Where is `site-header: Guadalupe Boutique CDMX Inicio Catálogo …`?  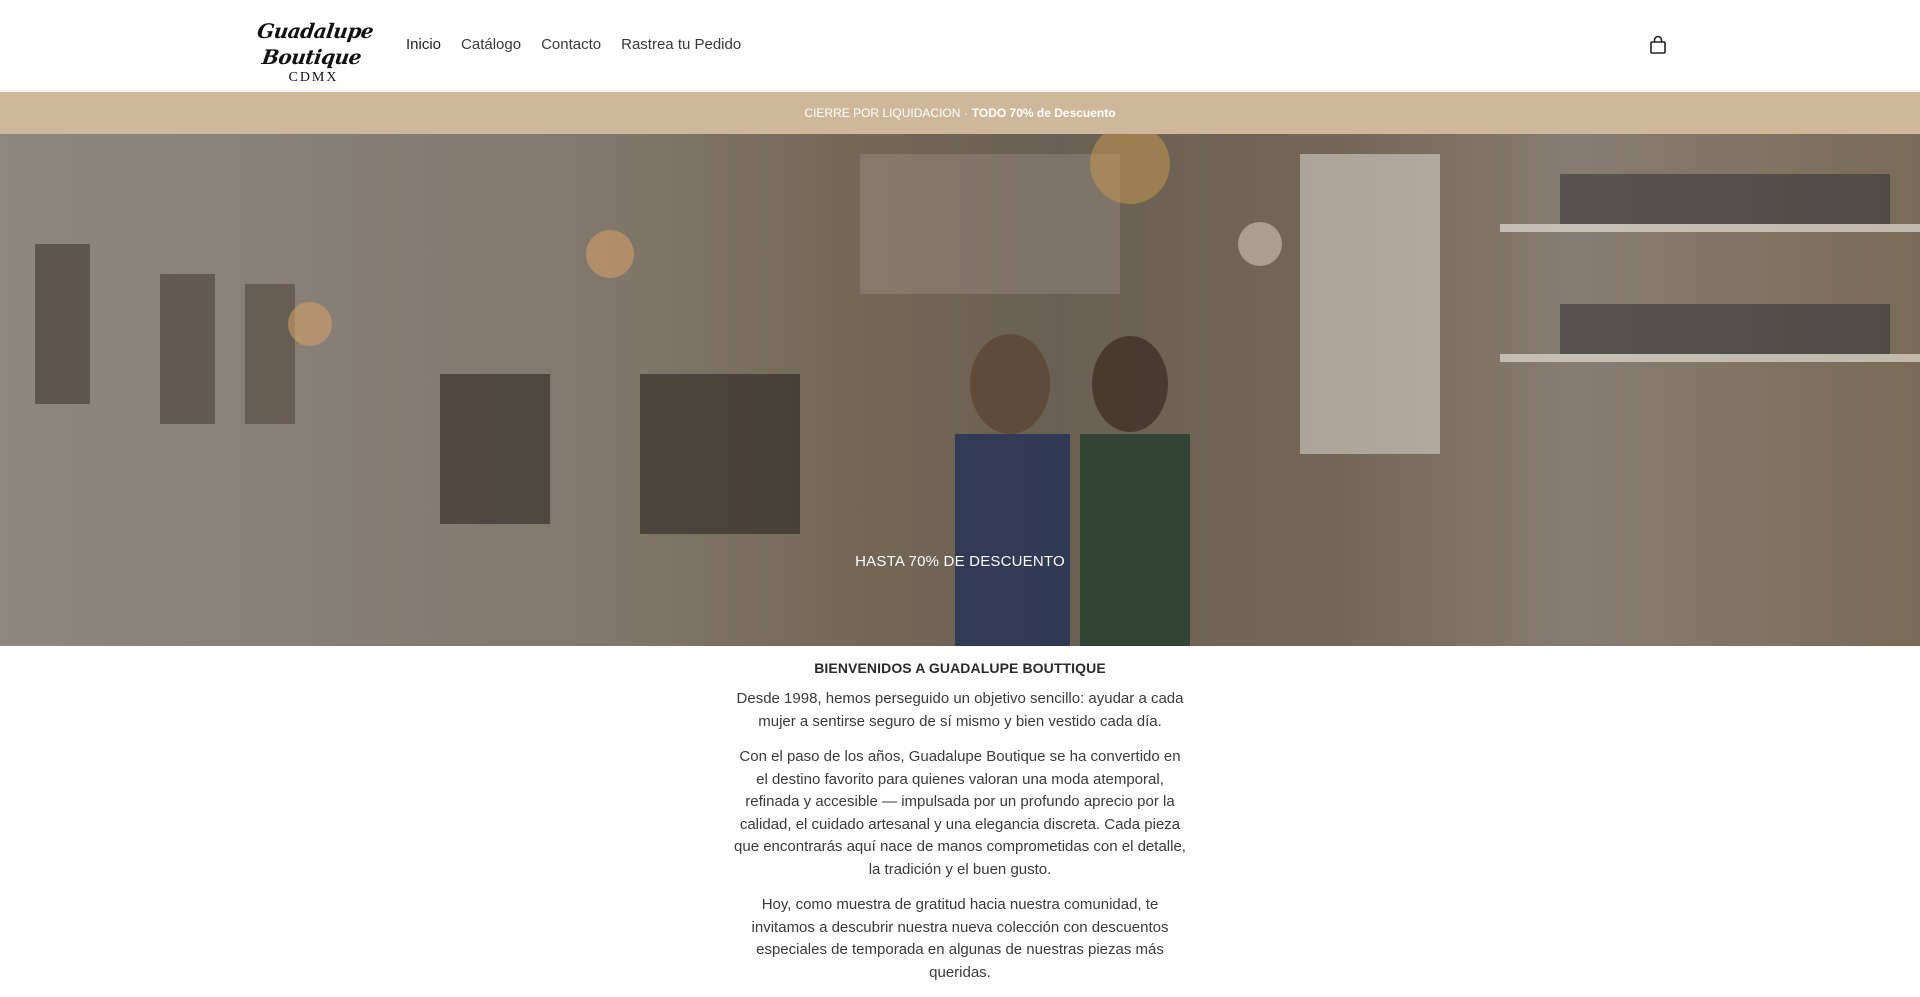
site-header: Guadalupe Boutique CDMX Inicio Catálogo … is located at coordinates (960, 45).